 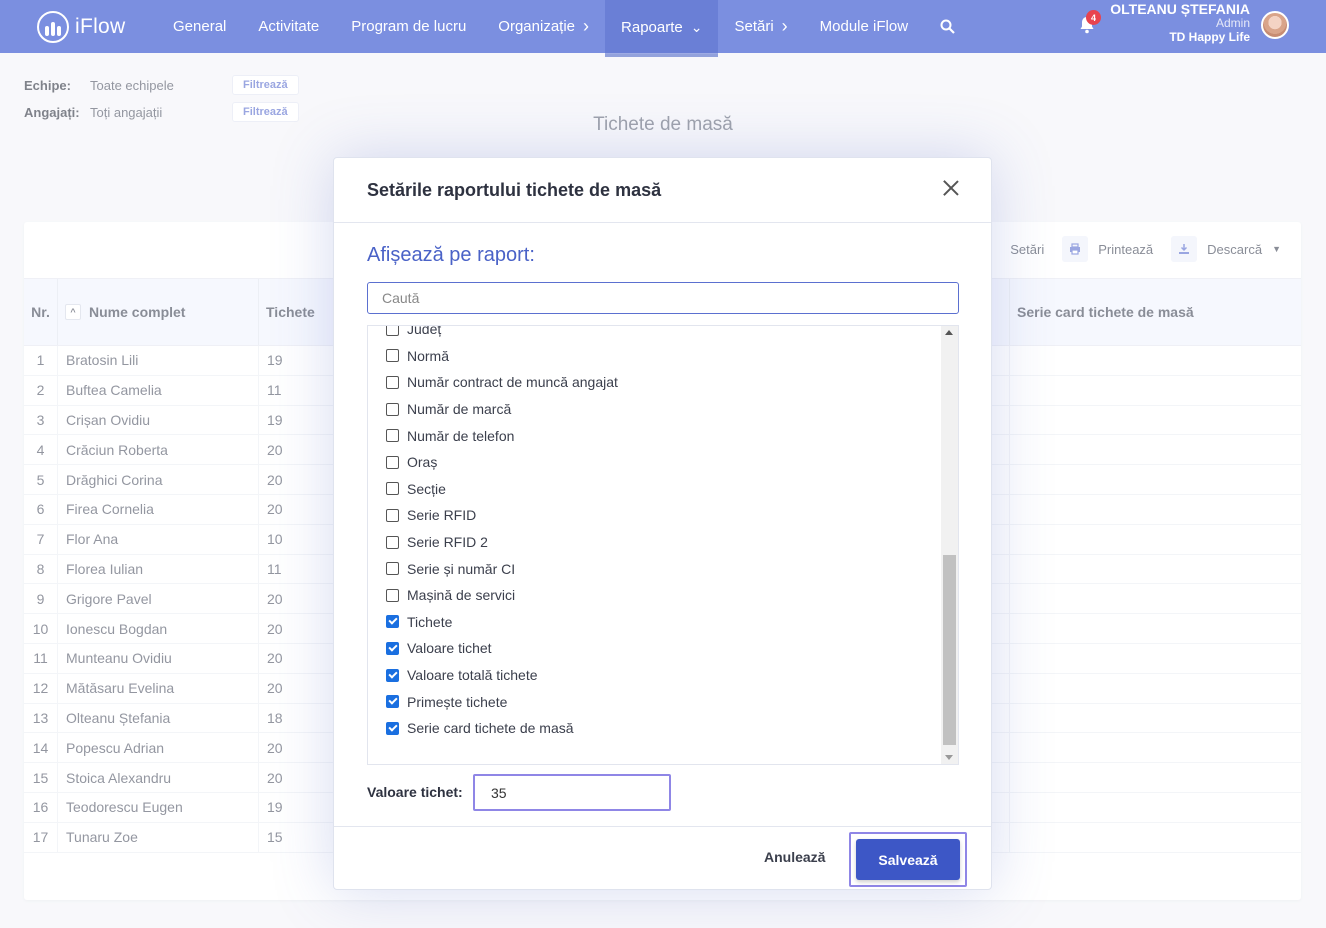 I want to click on column-option: Serie card tichete de masă, so click(x=655, y=728).